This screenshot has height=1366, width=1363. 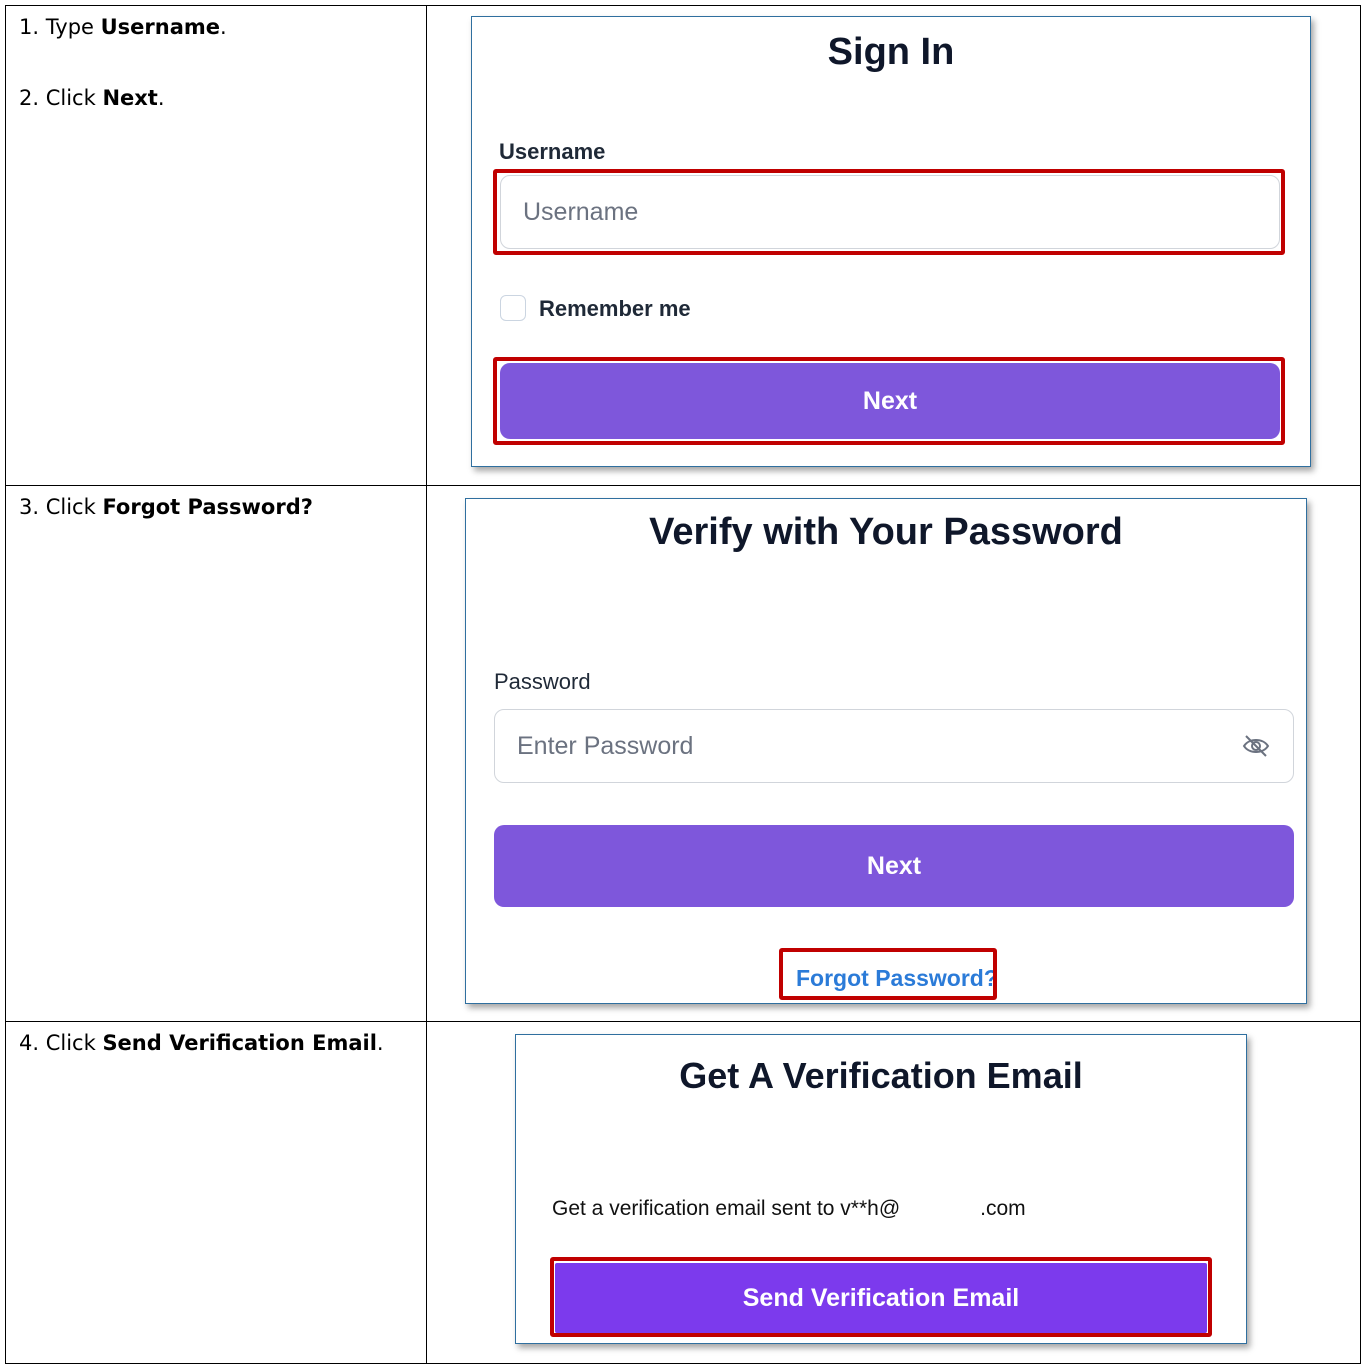 What do you see at coordinates (891, 52) in the screenshot?
I see `sign-in-title: Sign In` at bounding box center [891, 52].